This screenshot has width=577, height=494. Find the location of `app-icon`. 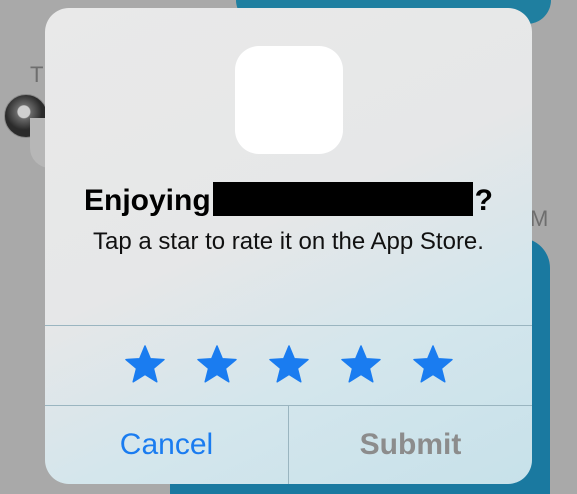

app-icon is located at coordinates (289, 100).